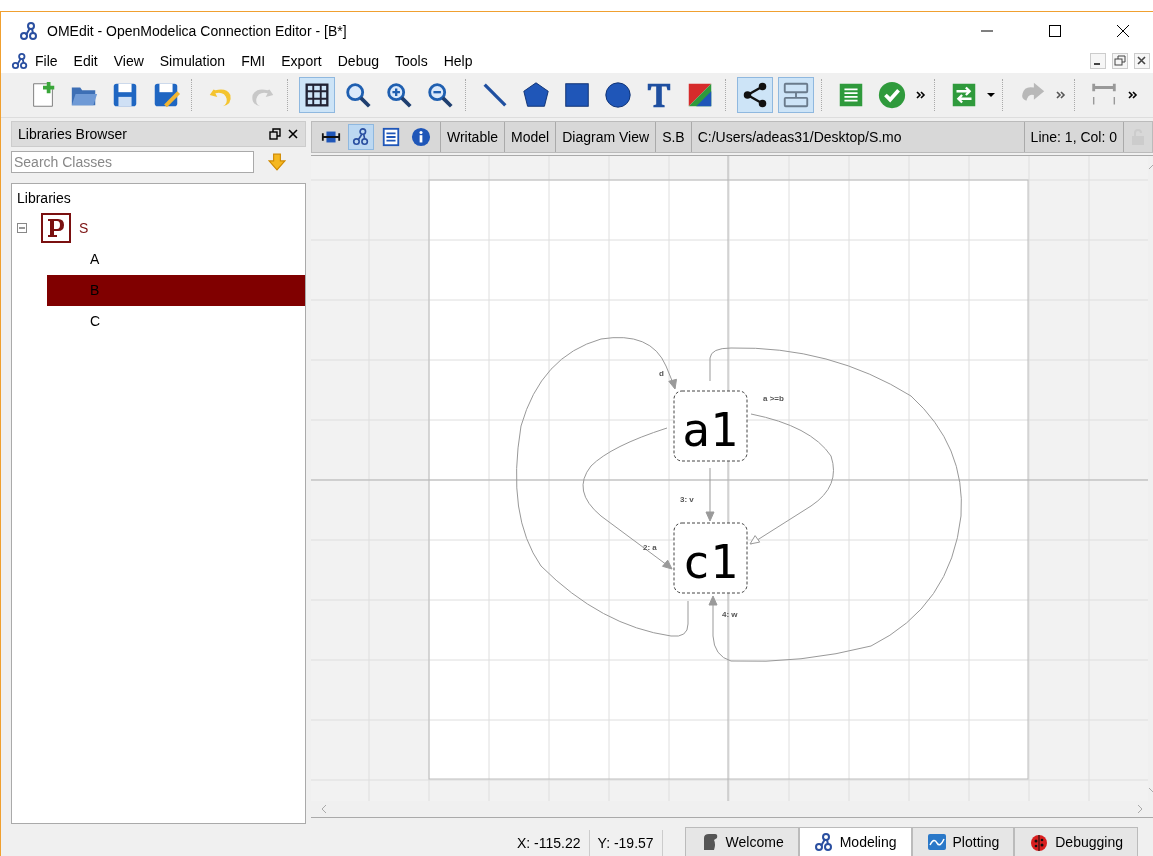 Image resolution: width=1153 pixels, height=856 pixels. Describe the element at coordinates (549, 843) in the screenshot. I see `x-coordinate: X: -115.22` at that location.